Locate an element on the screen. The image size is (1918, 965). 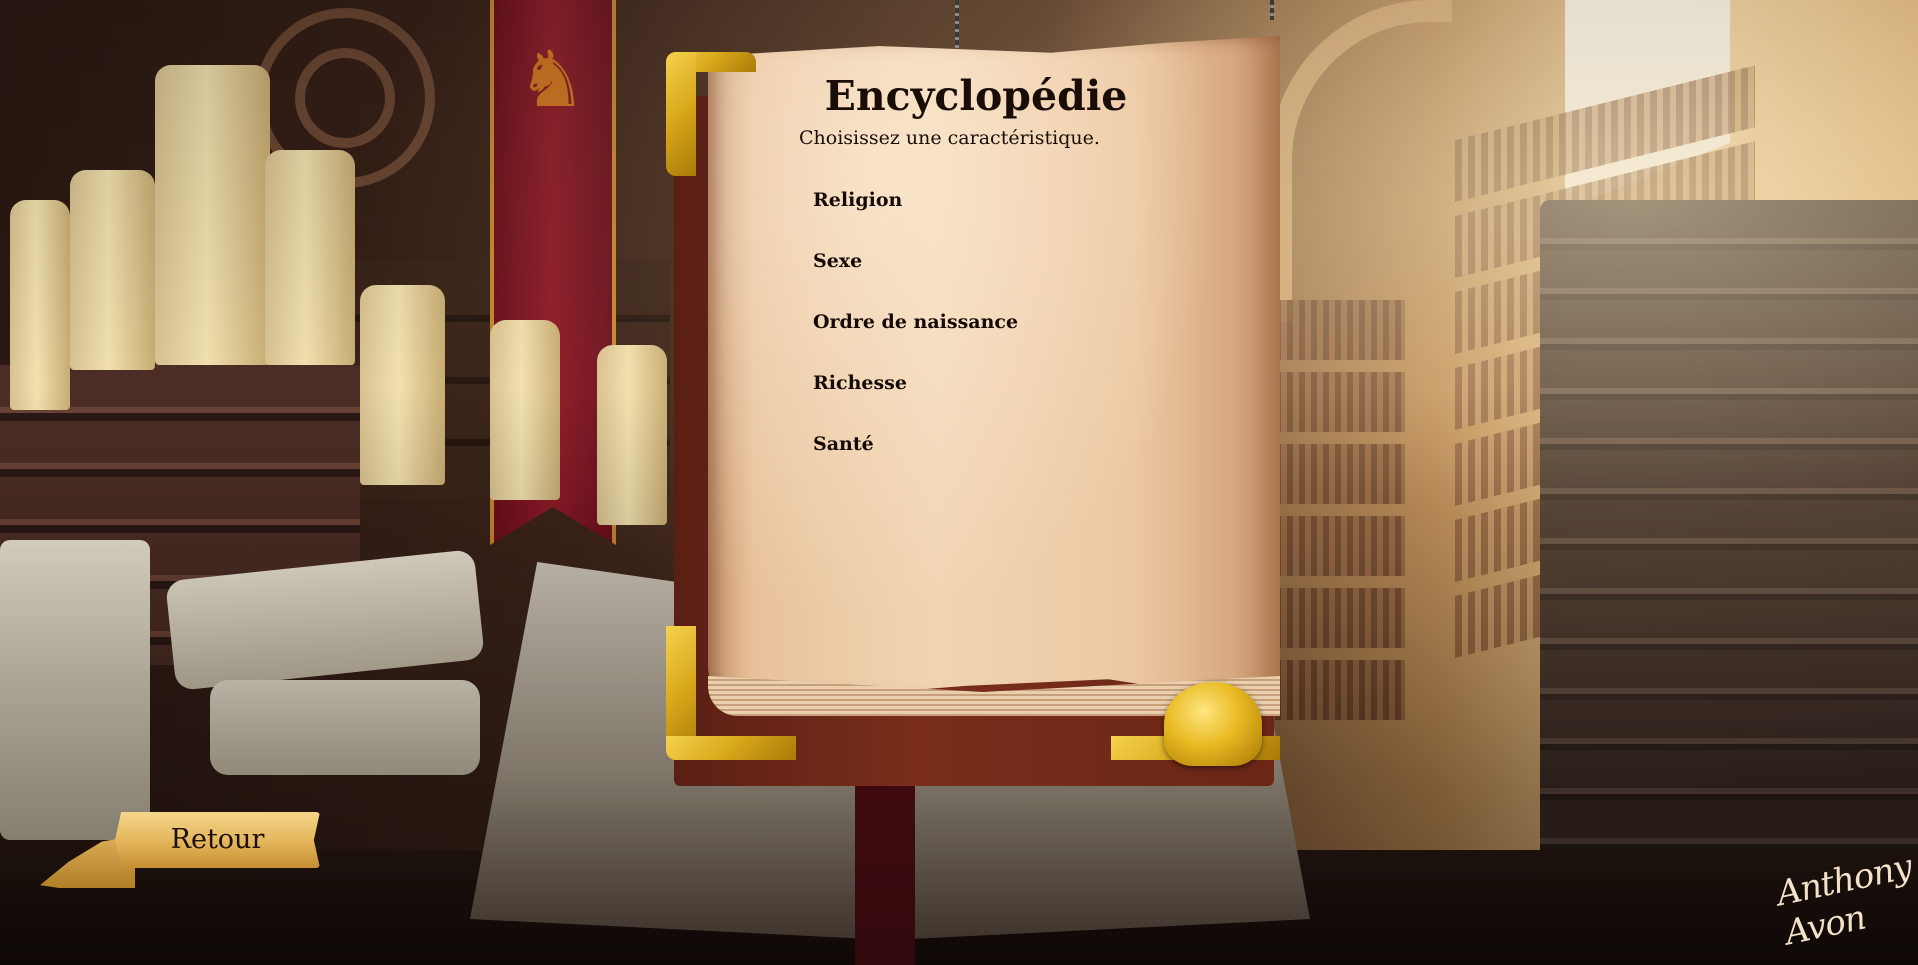
menu-item-sexe: Sexe is located at coordinates (915, 277).